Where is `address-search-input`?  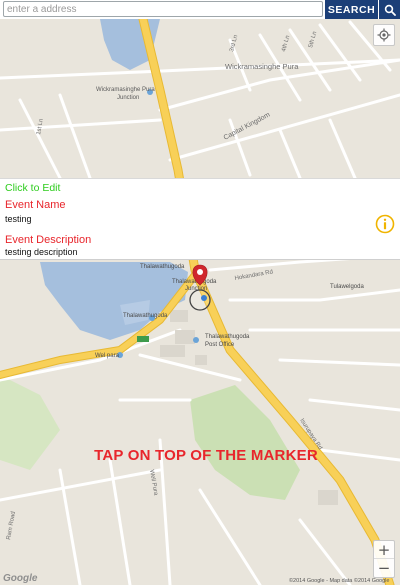 address-search-input is located at coordinates (163, 9).